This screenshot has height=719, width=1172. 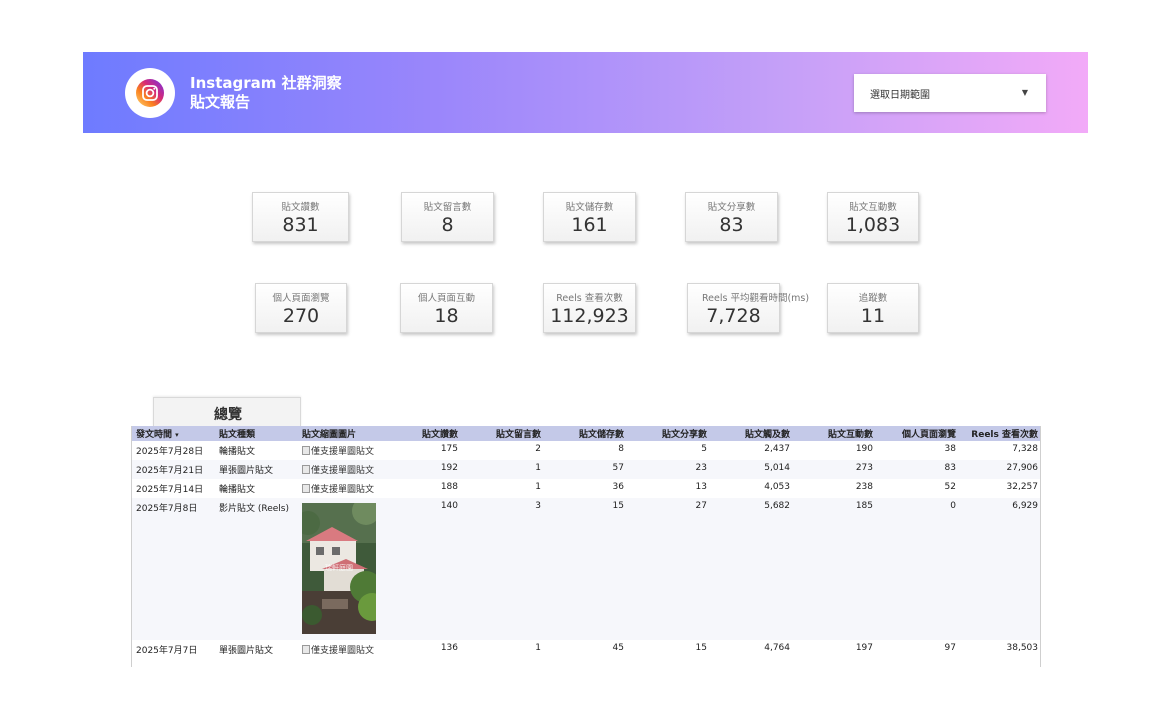 I want to click on cell-saves: 57, so click(x=618, y=468).